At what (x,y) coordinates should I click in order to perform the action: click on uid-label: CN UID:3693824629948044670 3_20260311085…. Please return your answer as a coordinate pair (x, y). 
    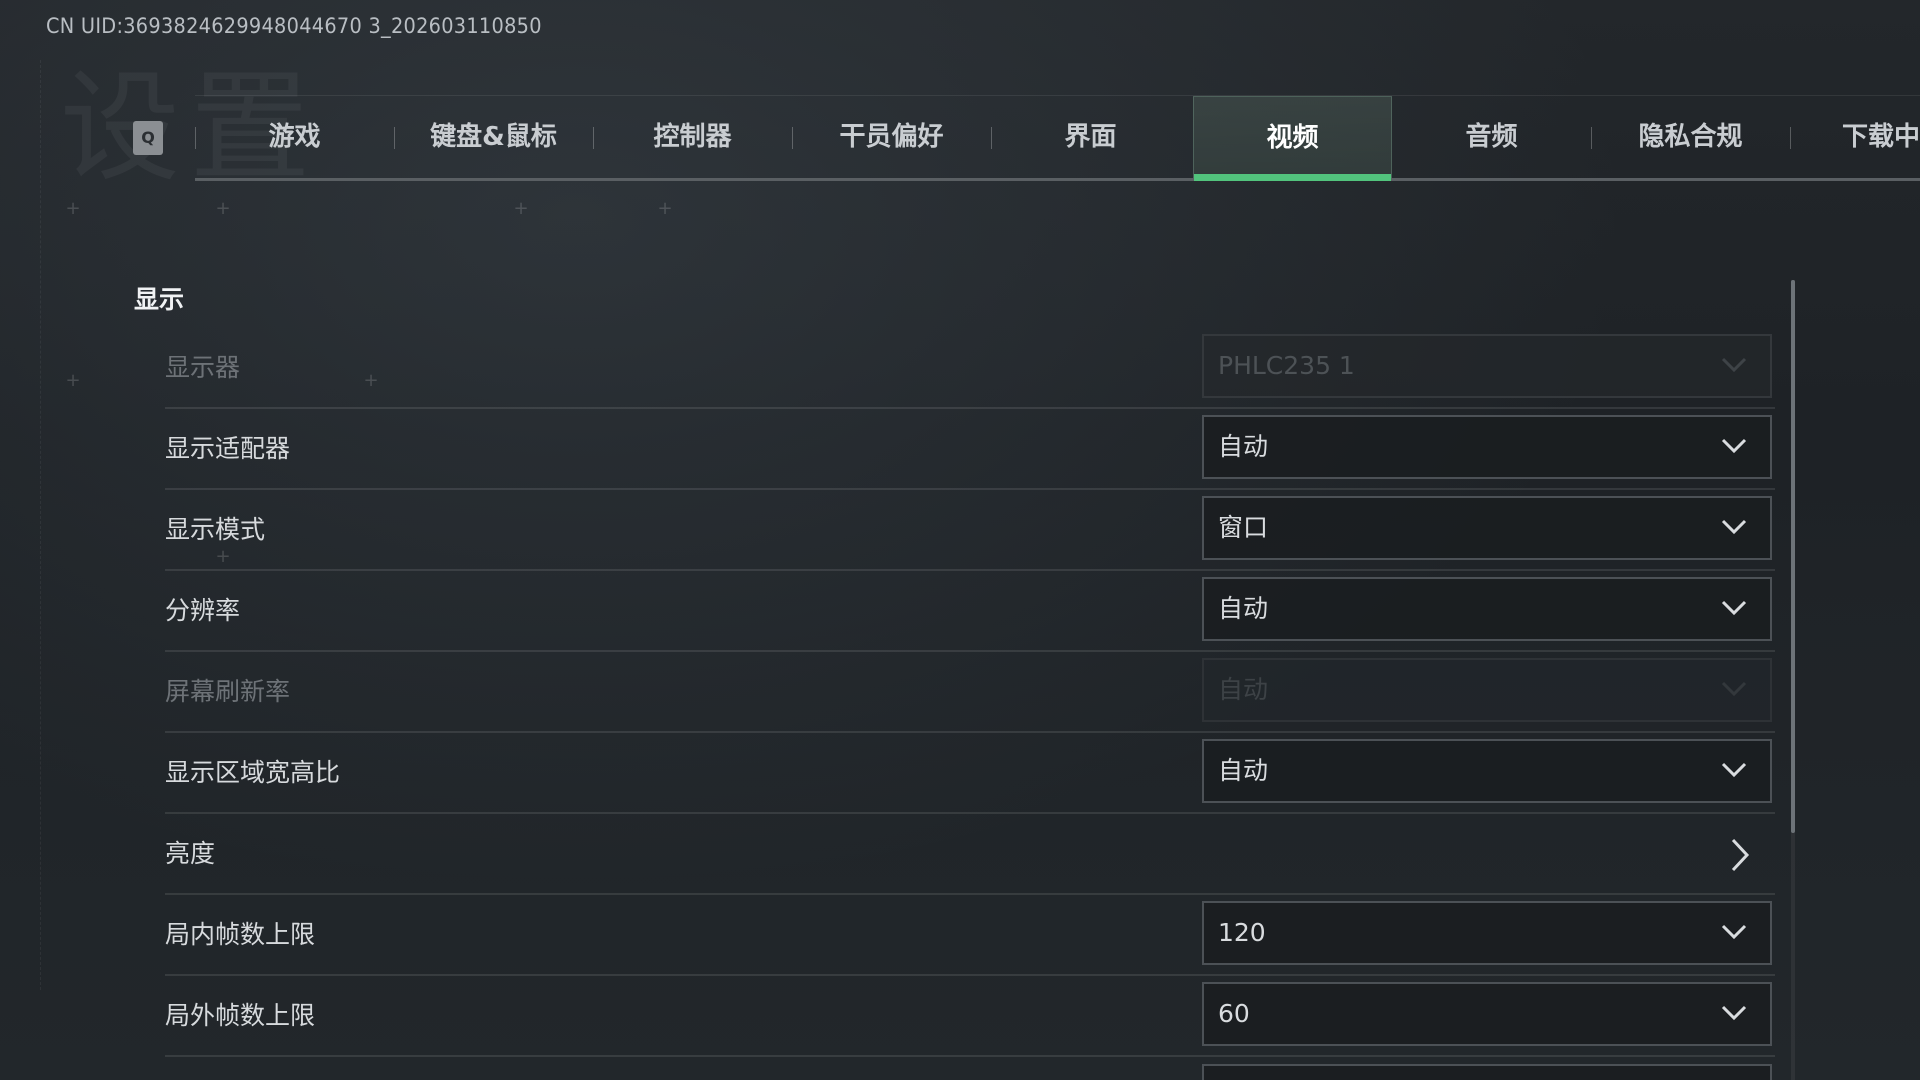
    Looking at the image, I should click on (294, 26).